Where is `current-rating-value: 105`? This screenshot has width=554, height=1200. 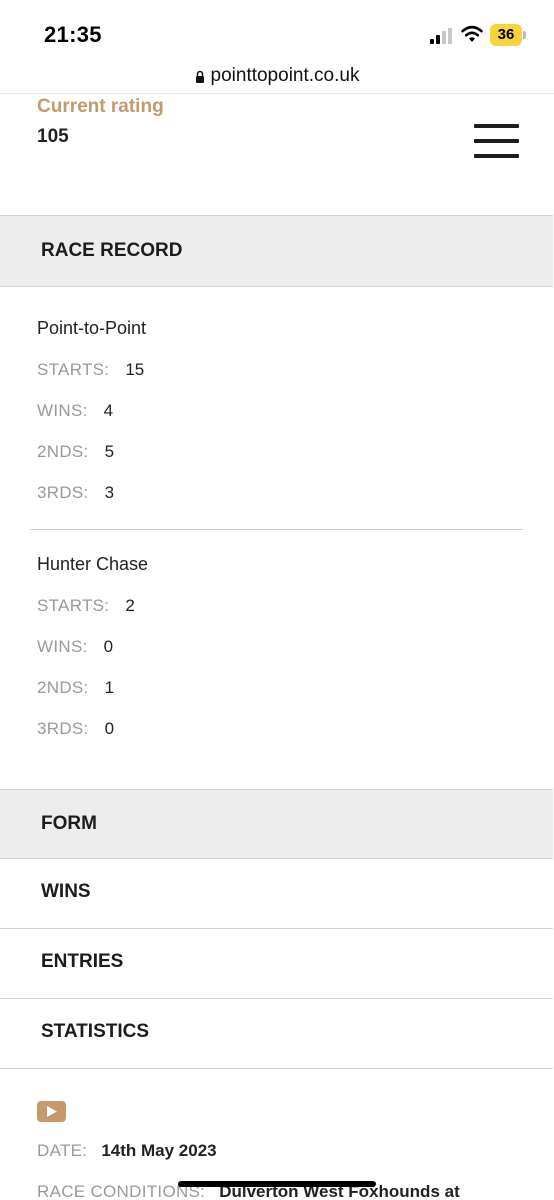
current-rating-value: 105 is located at coordinates (53, 136).